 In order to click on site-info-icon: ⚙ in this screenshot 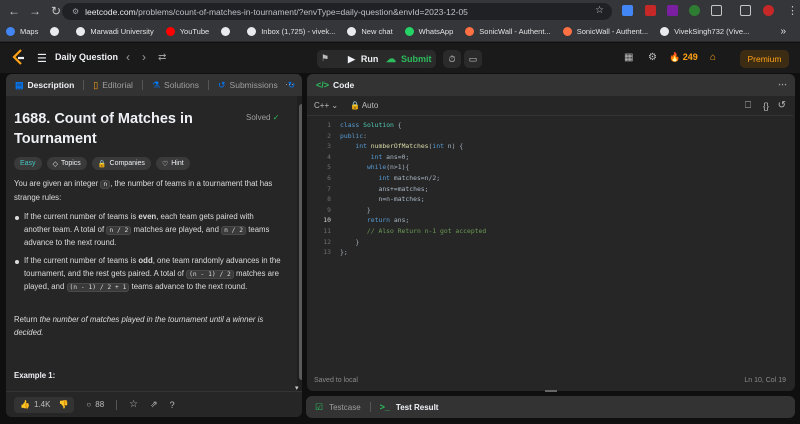, I will do `click(75, 11)`.